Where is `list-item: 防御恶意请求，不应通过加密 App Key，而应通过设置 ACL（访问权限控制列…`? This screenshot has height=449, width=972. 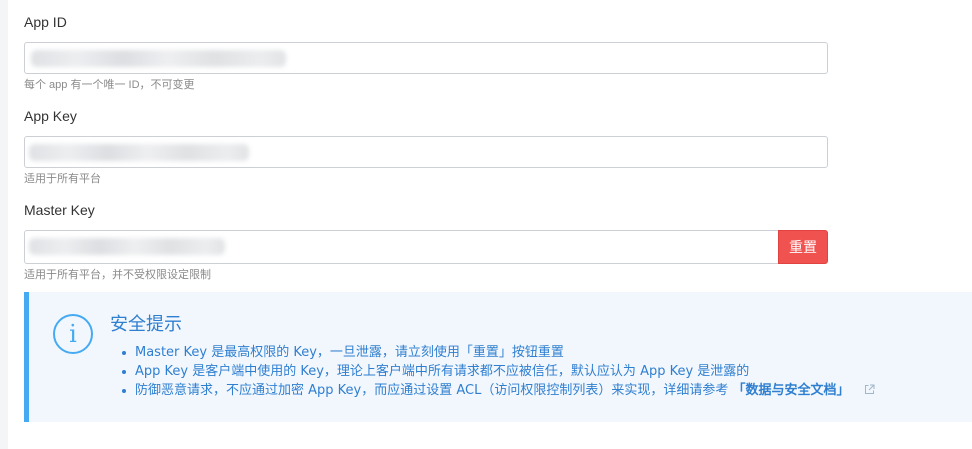 list-item: 防御恶意请求，不应通过加密 App Key，而应通过设置 ACL（访问权限控制列… is located at coordinates (498, 391).